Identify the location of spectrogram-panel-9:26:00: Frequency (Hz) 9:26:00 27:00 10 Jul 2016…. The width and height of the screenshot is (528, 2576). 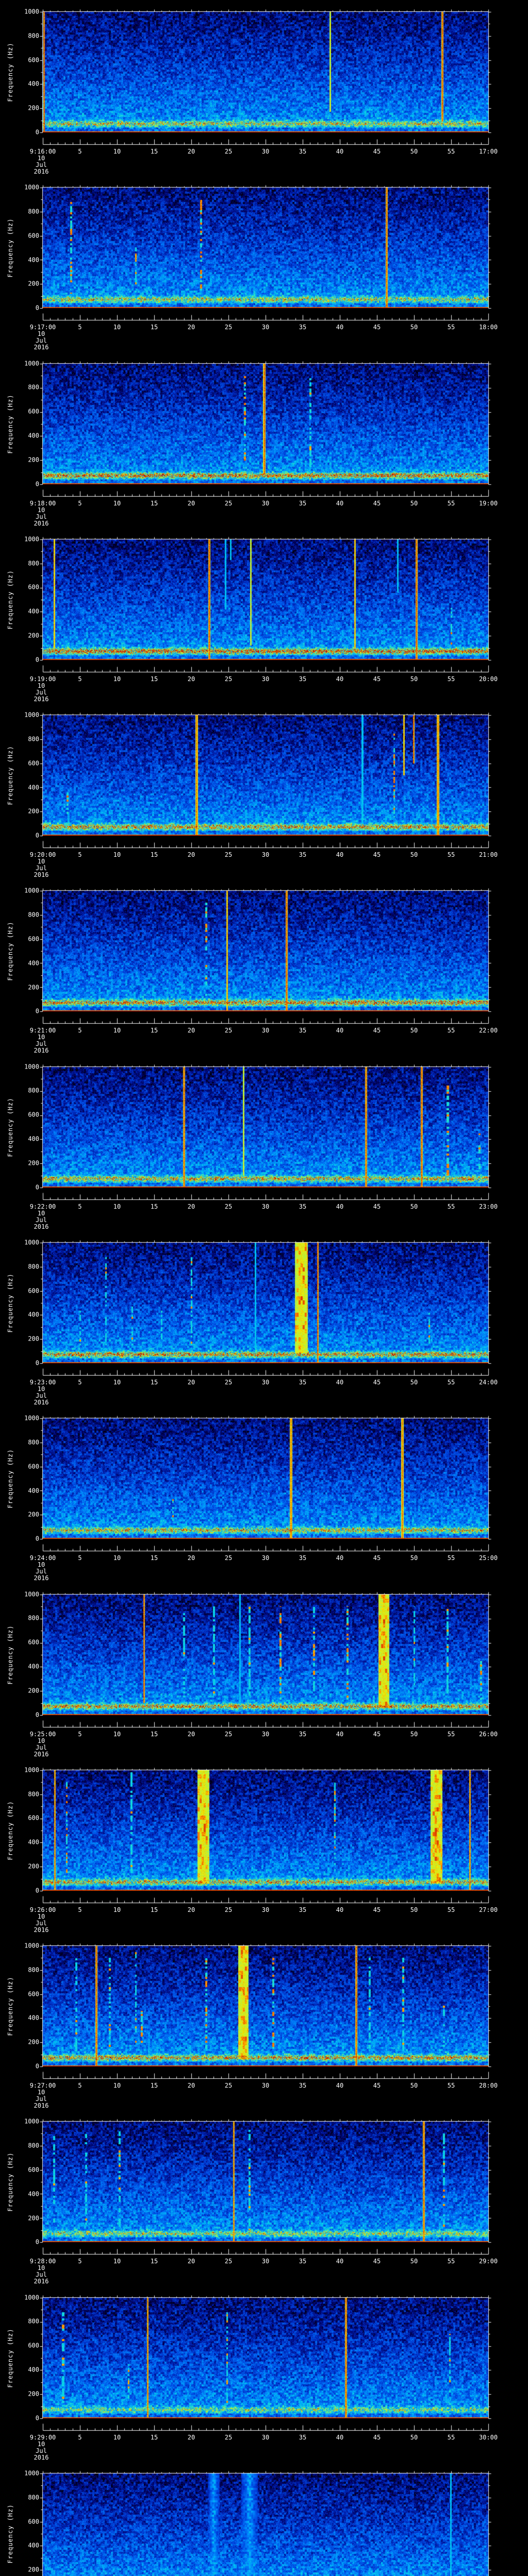
(264, 1846).